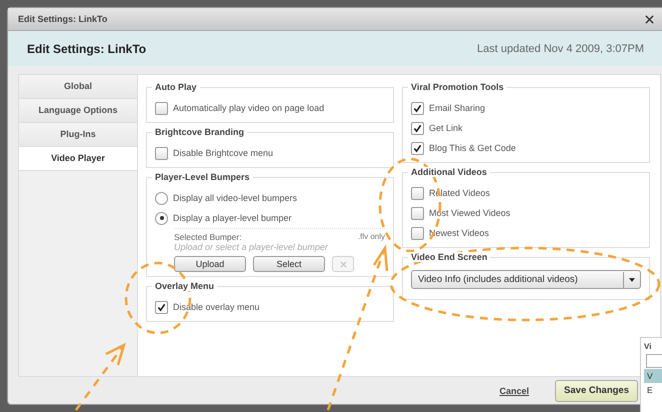 The height and width of the screenshot is (412, 662). Describe the element at coordinates (596, 391) in the screenshot. I see `save-changes-button: Save Changes` at that location.